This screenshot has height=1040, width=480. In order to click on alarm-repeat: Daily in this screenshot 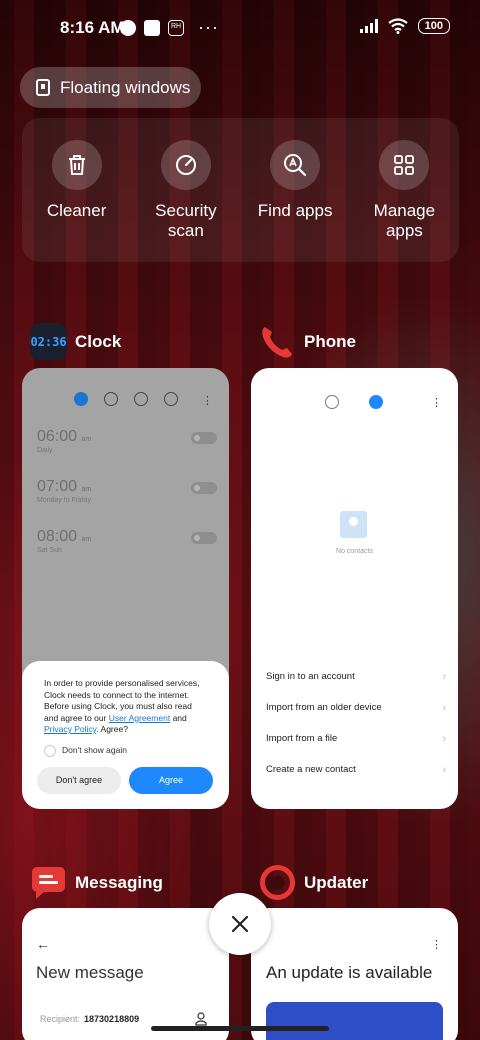, I will do `click(45, 450)`.